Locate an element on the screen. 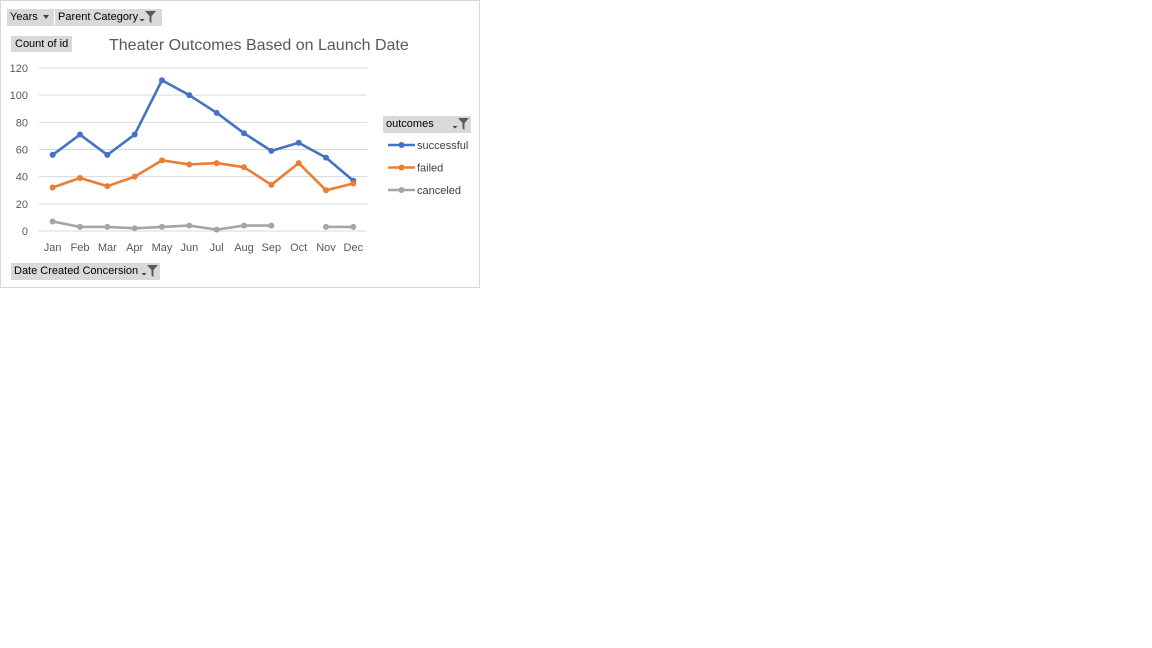 The image size is (1152, 648). axis-field-button: Date Created Concersion is located at coordinates (85, 271).